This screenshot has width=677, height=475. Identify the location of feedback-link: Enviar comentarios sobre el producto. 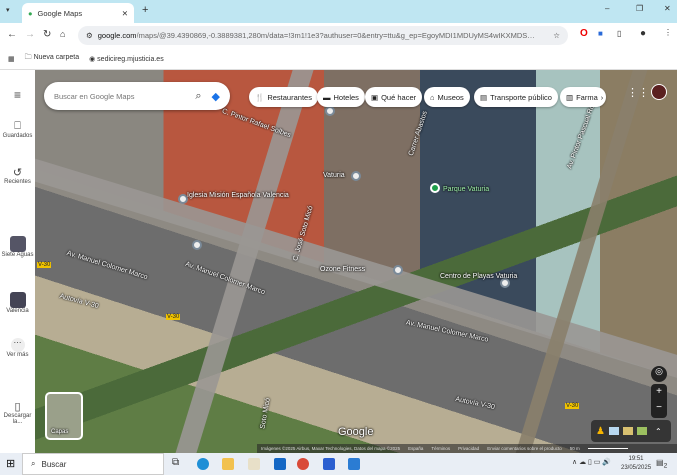
(524, 448).